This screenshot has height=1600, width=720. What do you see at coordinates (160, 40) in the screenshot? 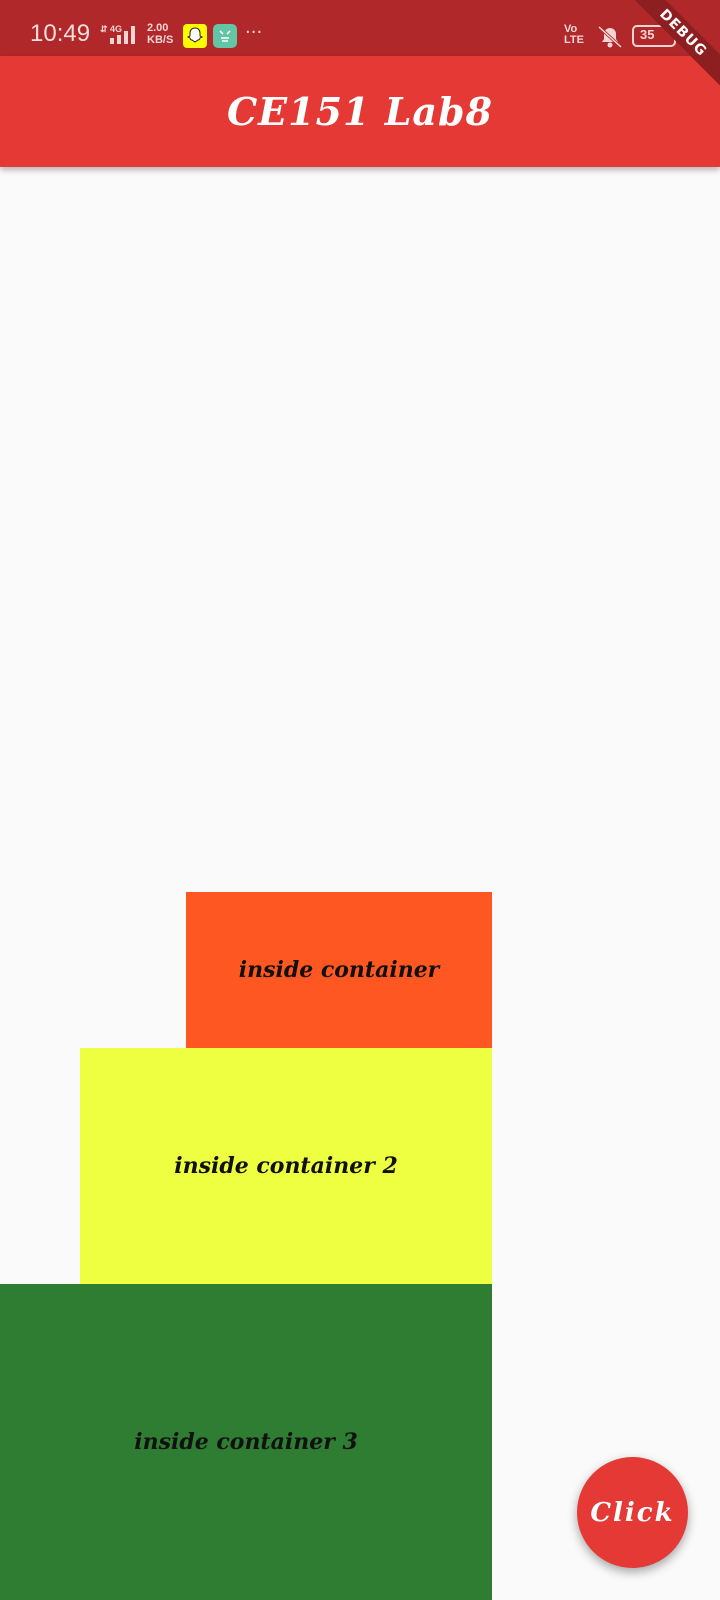
I see `speed-unit: KB/S` at bounding box center [160, 40].